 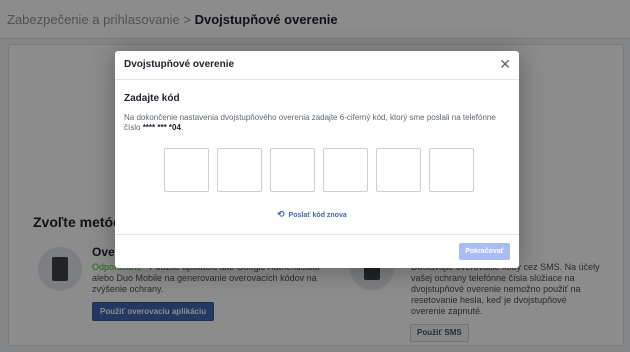 I want to click on close-icon: ✕, so click(x=505, y=64).